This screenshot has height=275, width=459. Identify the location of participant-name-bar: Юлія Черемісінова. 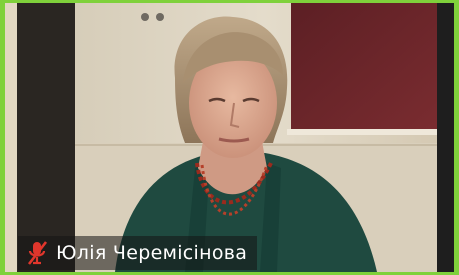
(138, 253).